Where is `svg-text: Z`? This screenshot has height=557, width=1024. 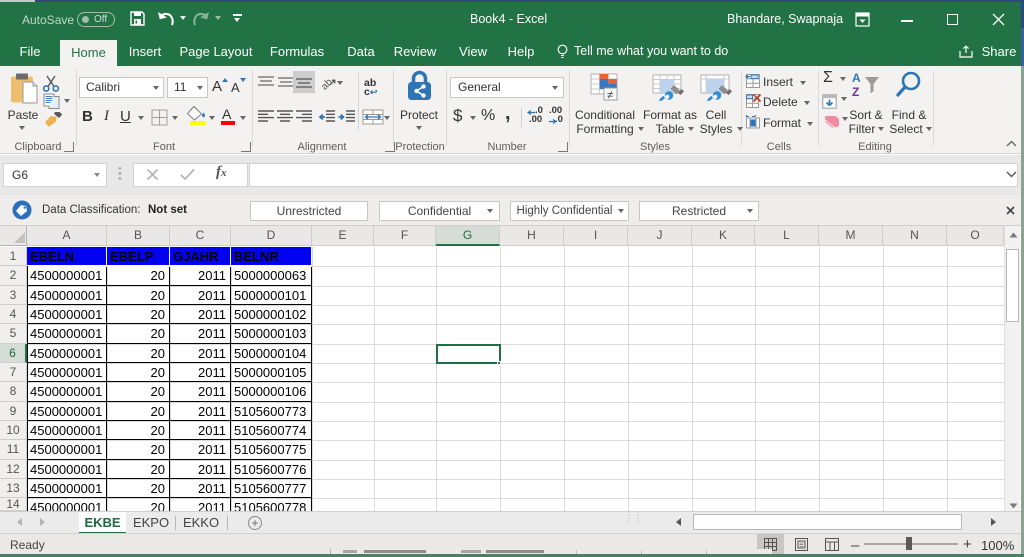
svg-text: Z is located at coordinates (855, 92).